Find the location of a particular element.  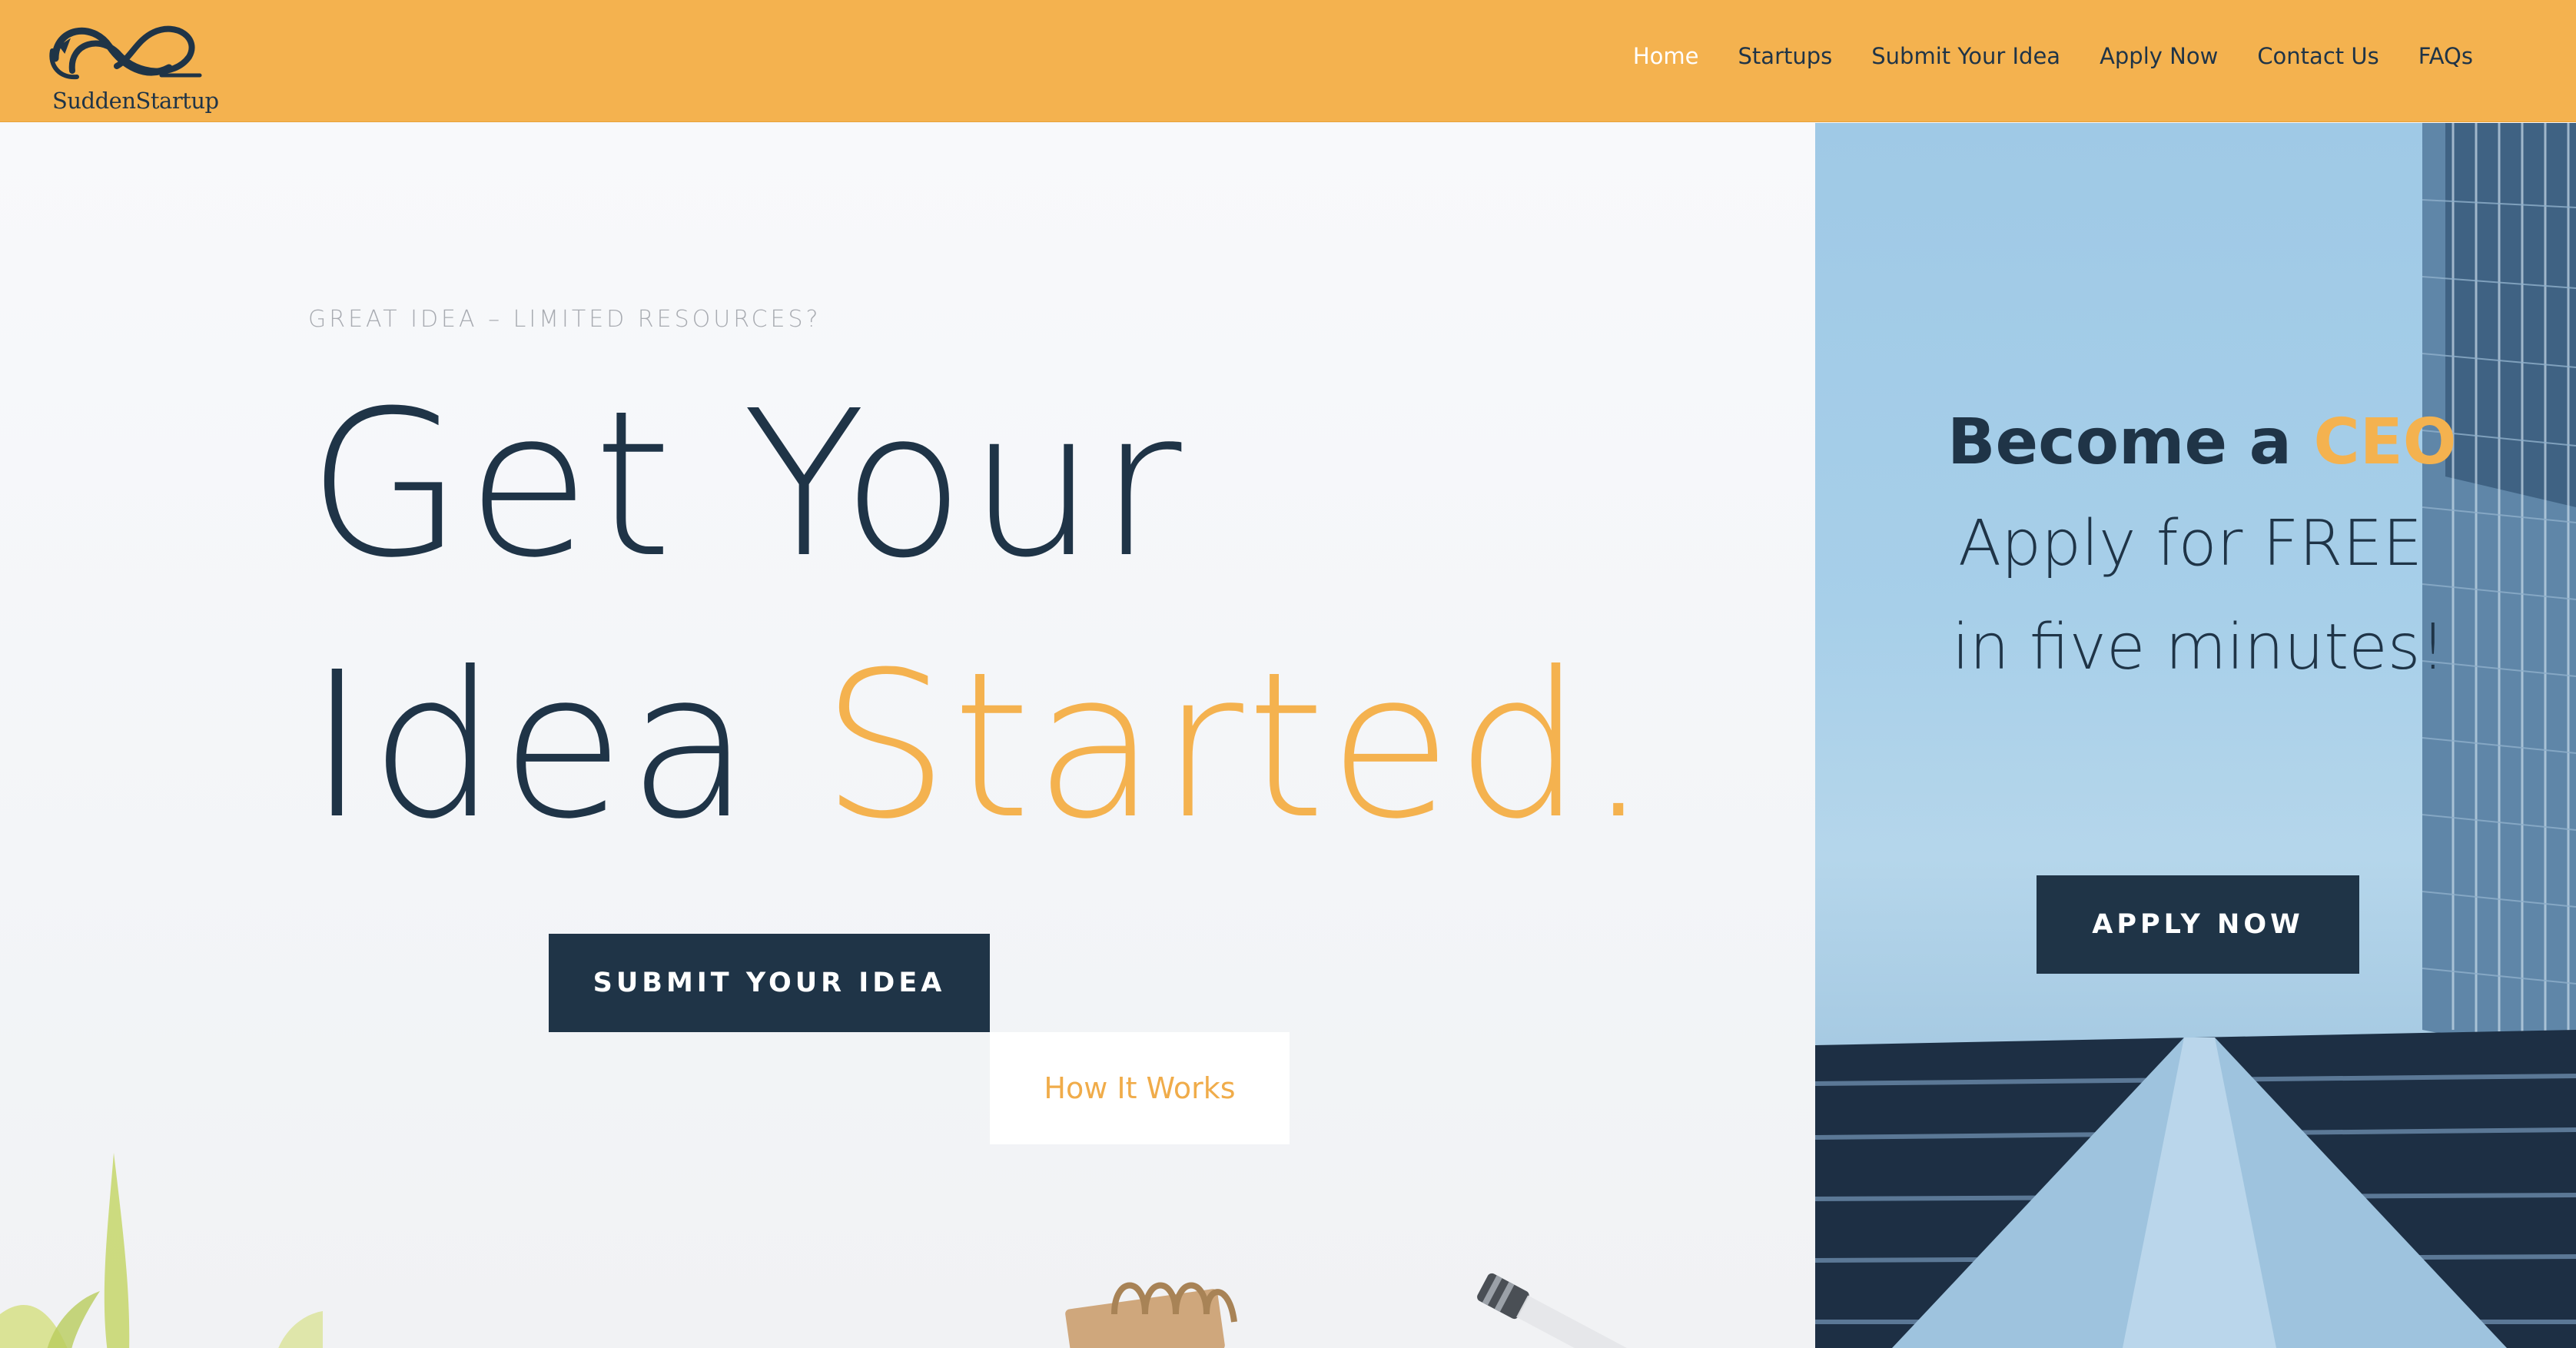

nav-item-home: Home is located at coordinates (1666, 56).